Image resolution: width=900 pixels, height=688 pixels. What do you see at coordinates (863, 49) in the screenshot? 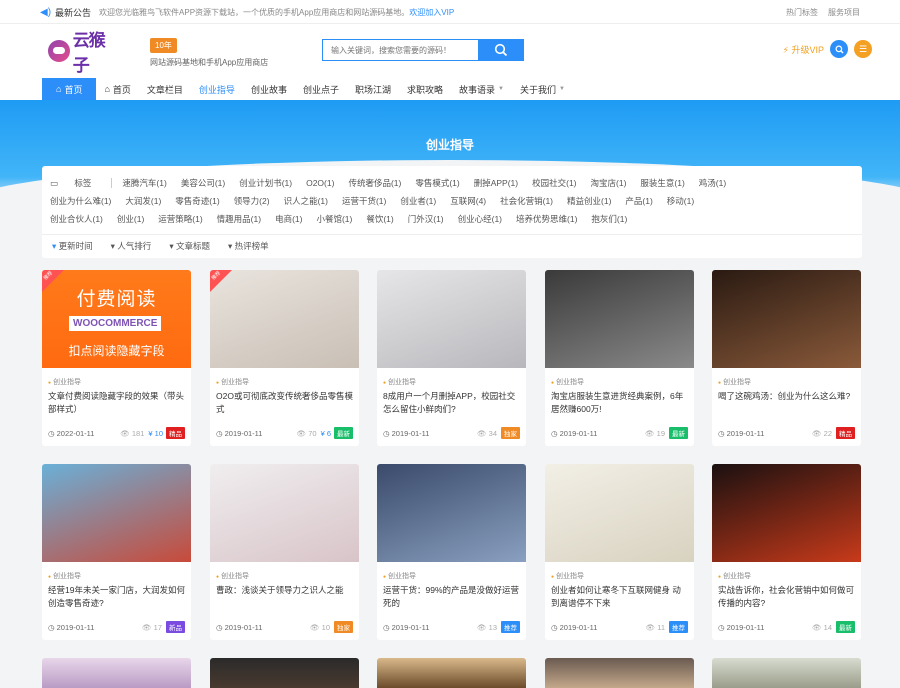
I see `user-menu-icon: ☰` at bounding box center [863, 49].